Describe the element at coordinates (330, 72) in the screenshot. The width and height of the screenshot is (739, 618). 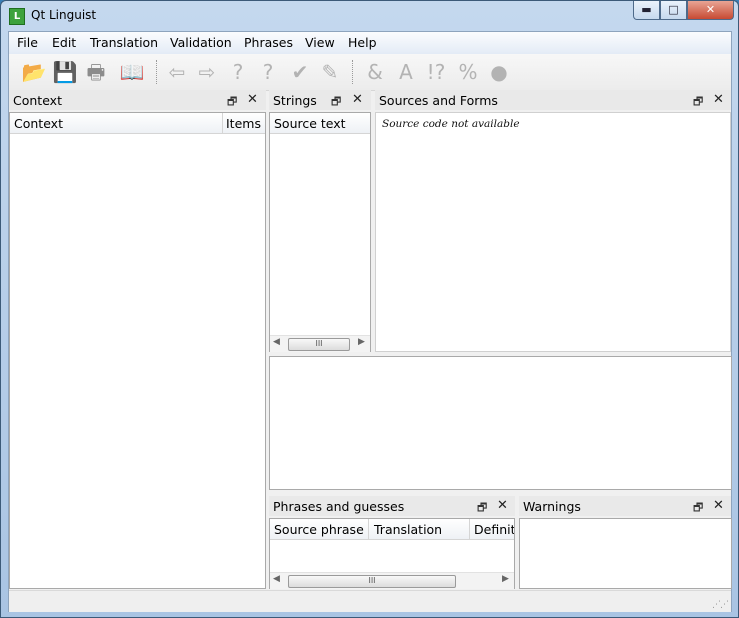
I see `done-icon: ✎` at that location.